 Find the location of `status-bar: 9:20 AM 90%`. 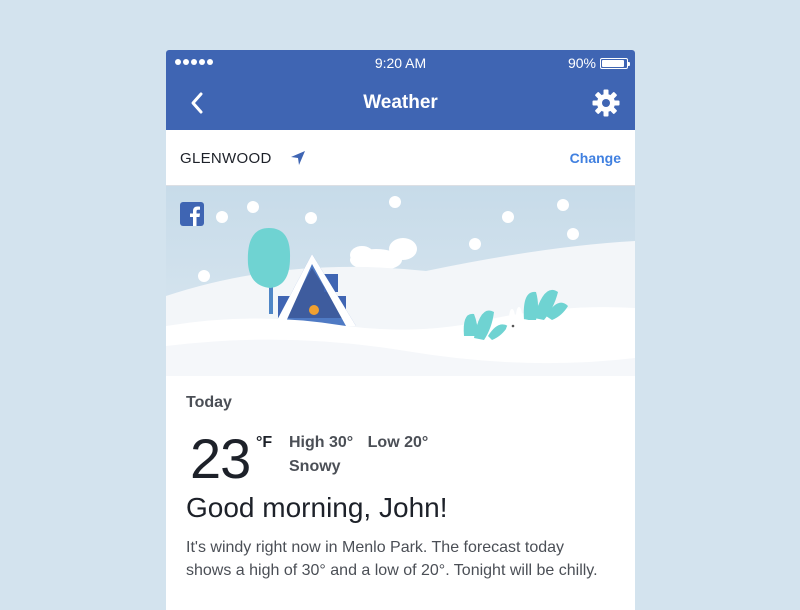

status-bar: 9:20 AM 90% is located at coordinates (400, 63).